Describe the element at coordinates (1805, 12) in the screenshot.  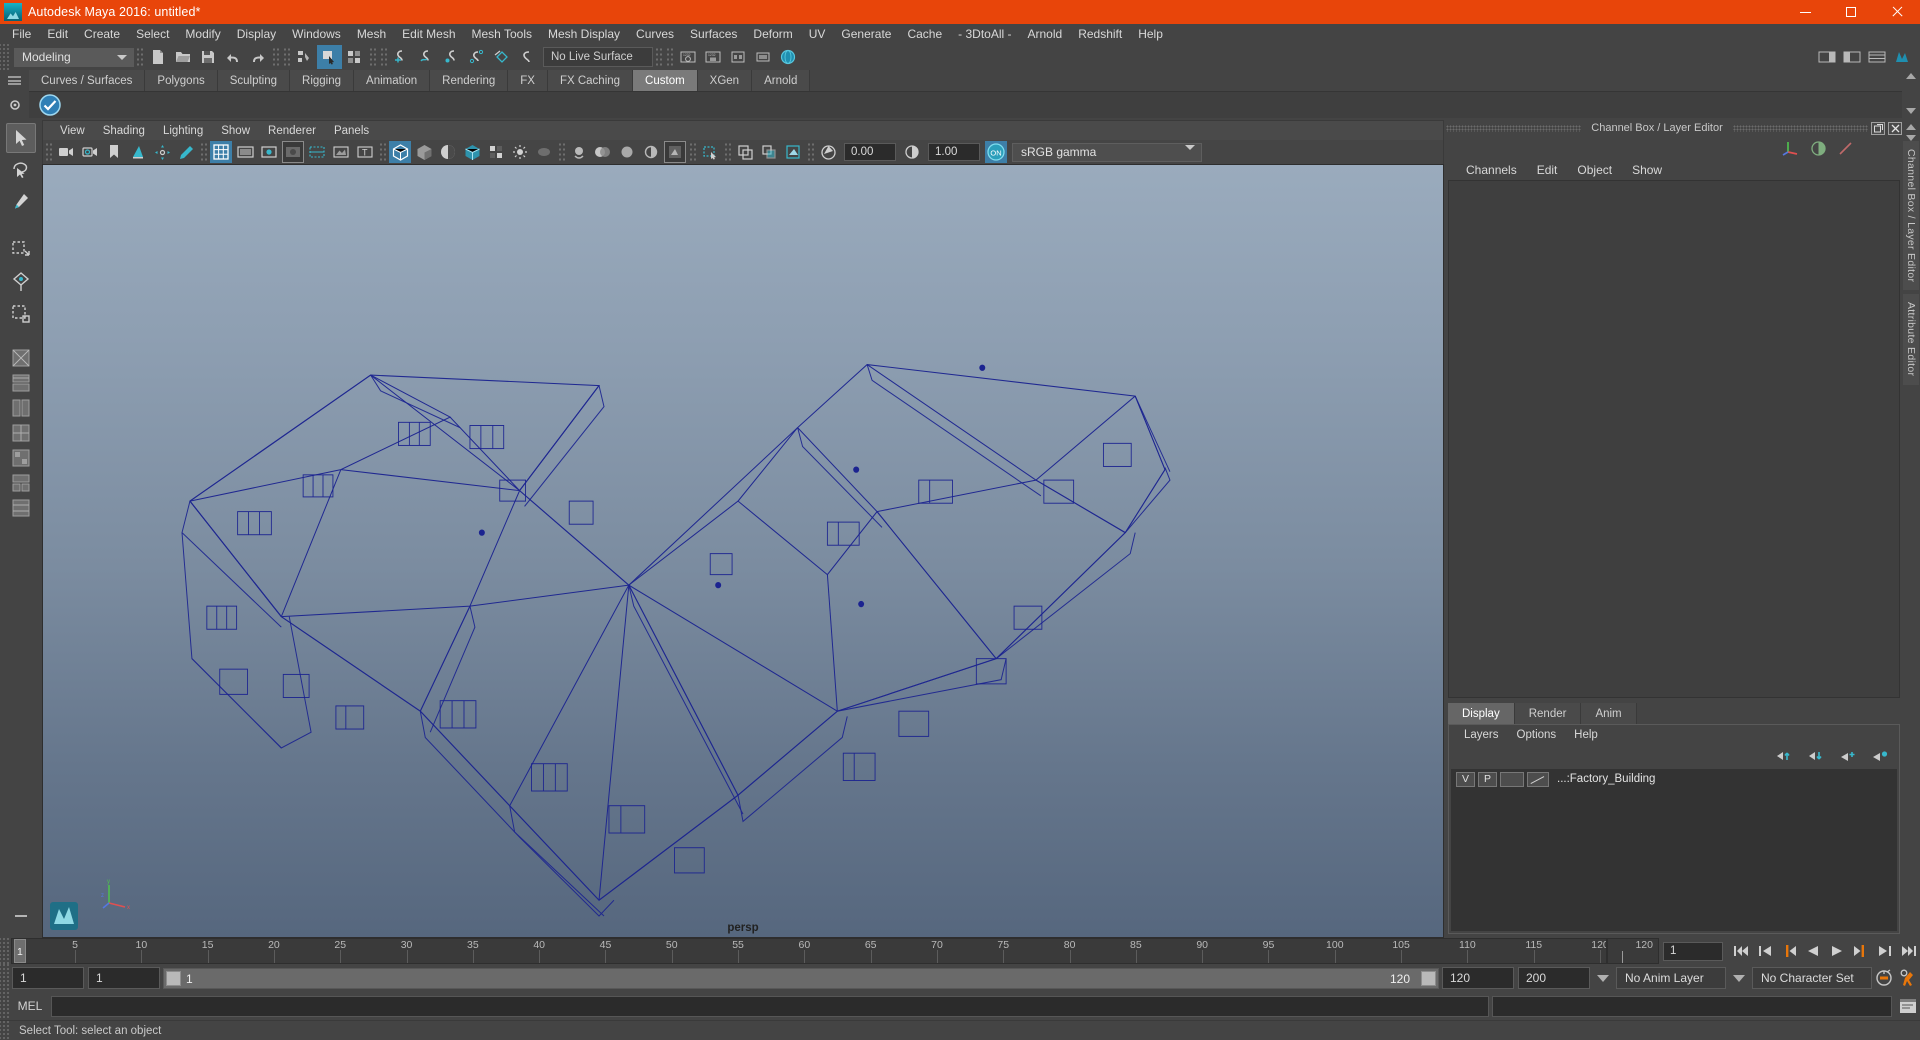
I see `minimize-button` at that location.